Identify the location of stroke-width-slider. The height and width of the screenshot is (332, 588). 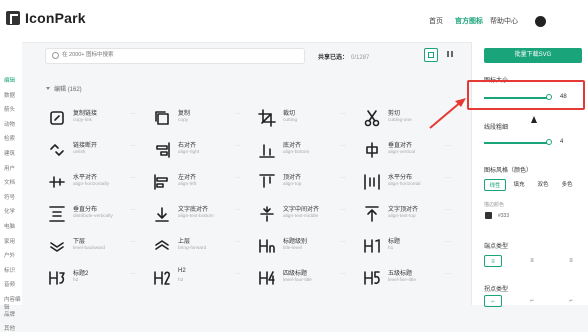
(518, 142).